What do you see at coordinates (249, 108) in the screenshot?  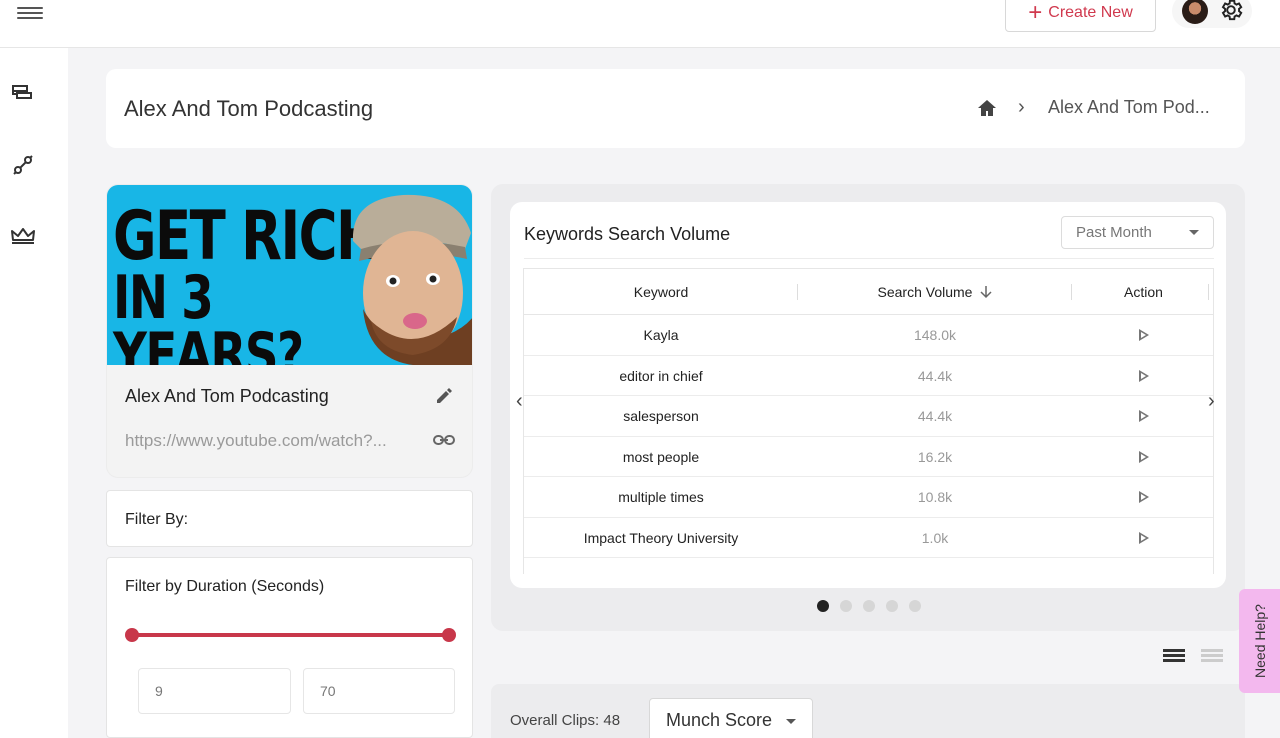 I see `page-title: Alex And Tom Podcasting` at bounding box center [249, 108].